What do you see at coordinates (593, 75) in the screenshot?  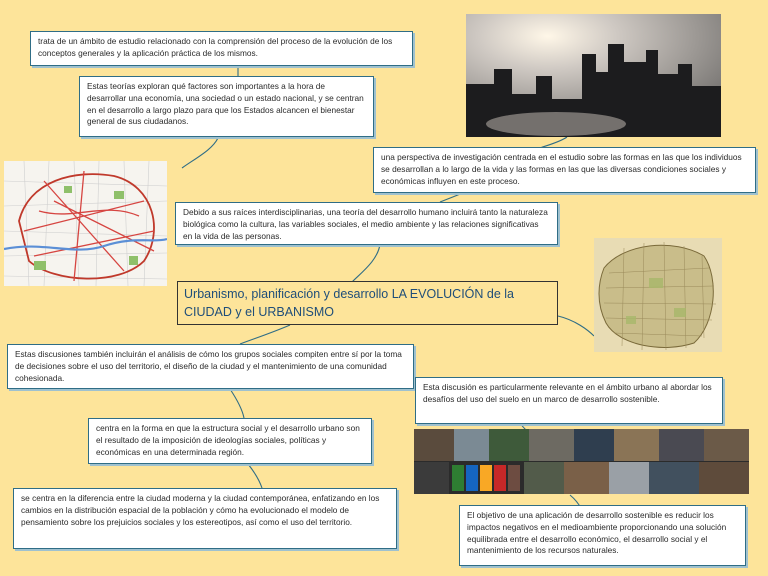 I see `city-skyline-photo` at bounding box center [593, 75].